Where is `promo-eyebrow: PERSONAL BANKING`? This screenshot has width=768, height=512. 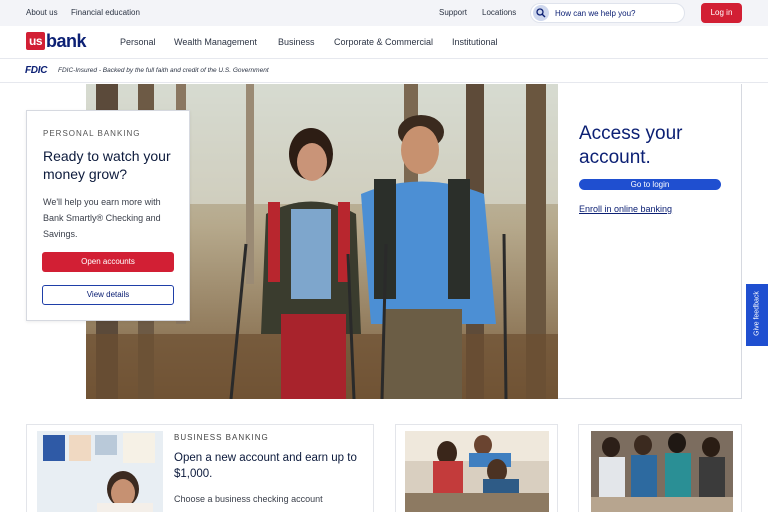 promo-eyebrow: PERSONAL BANKING is located at coordinates (92, 133).